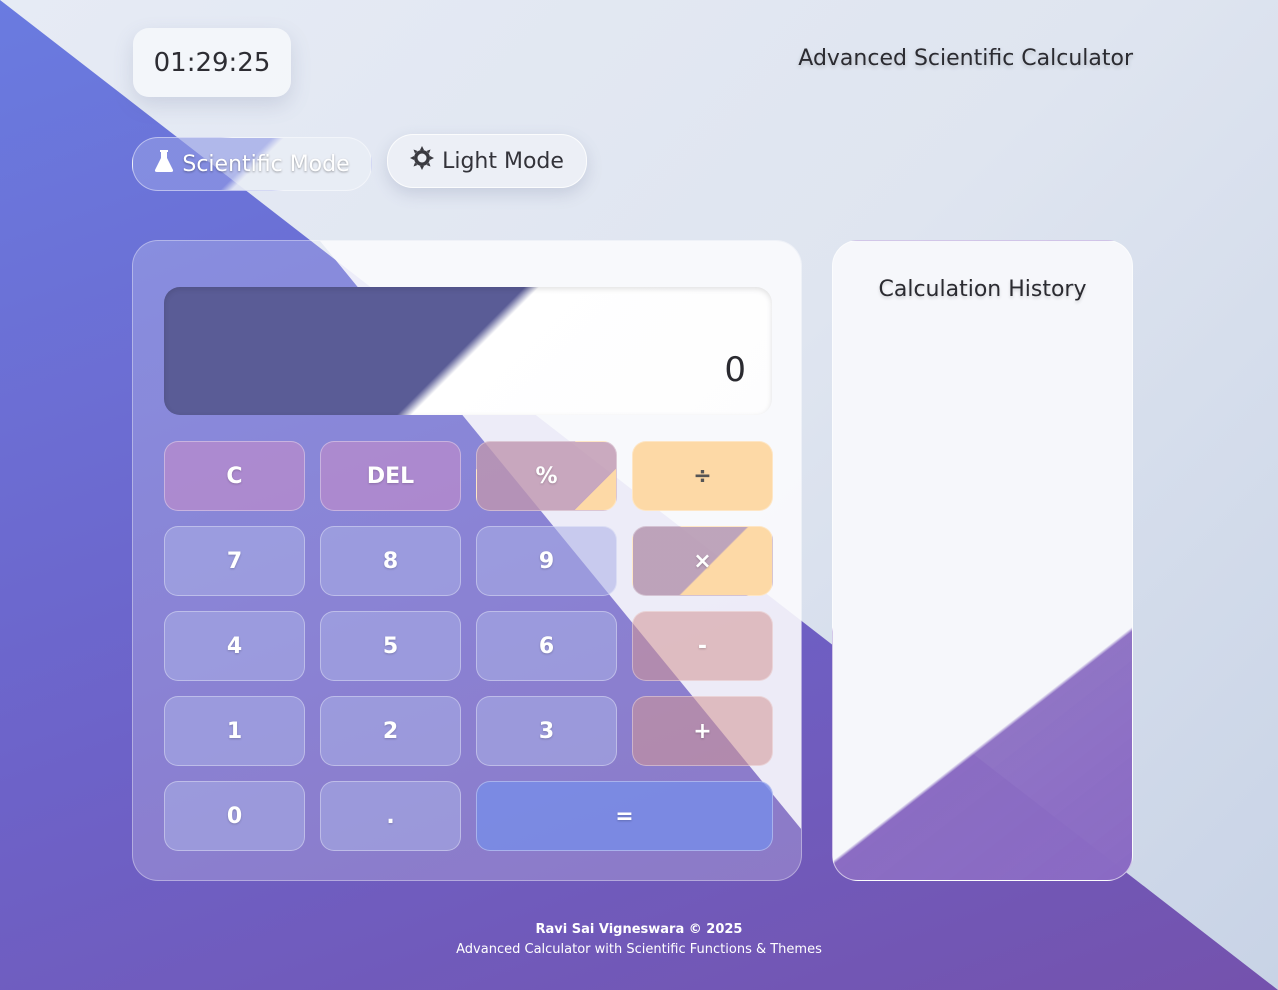 Image resolution: width=1278 pixels, height=990 pixels. I want to click on digit-4-button: 4, so click(234, 646).